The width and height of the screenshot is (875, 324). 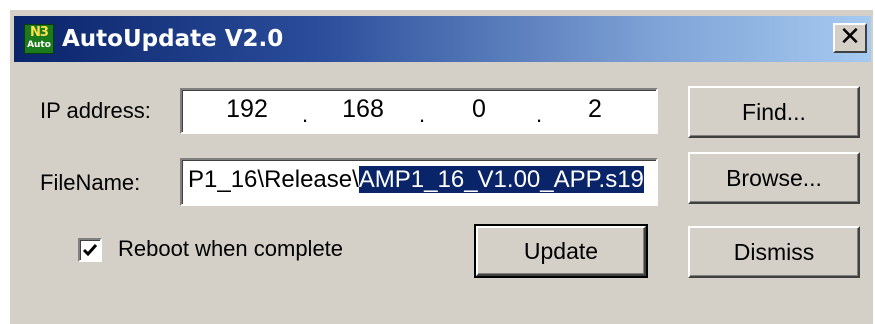 I want to click on app-logo-icon: N3 Auto, so click(x=39, y=39).